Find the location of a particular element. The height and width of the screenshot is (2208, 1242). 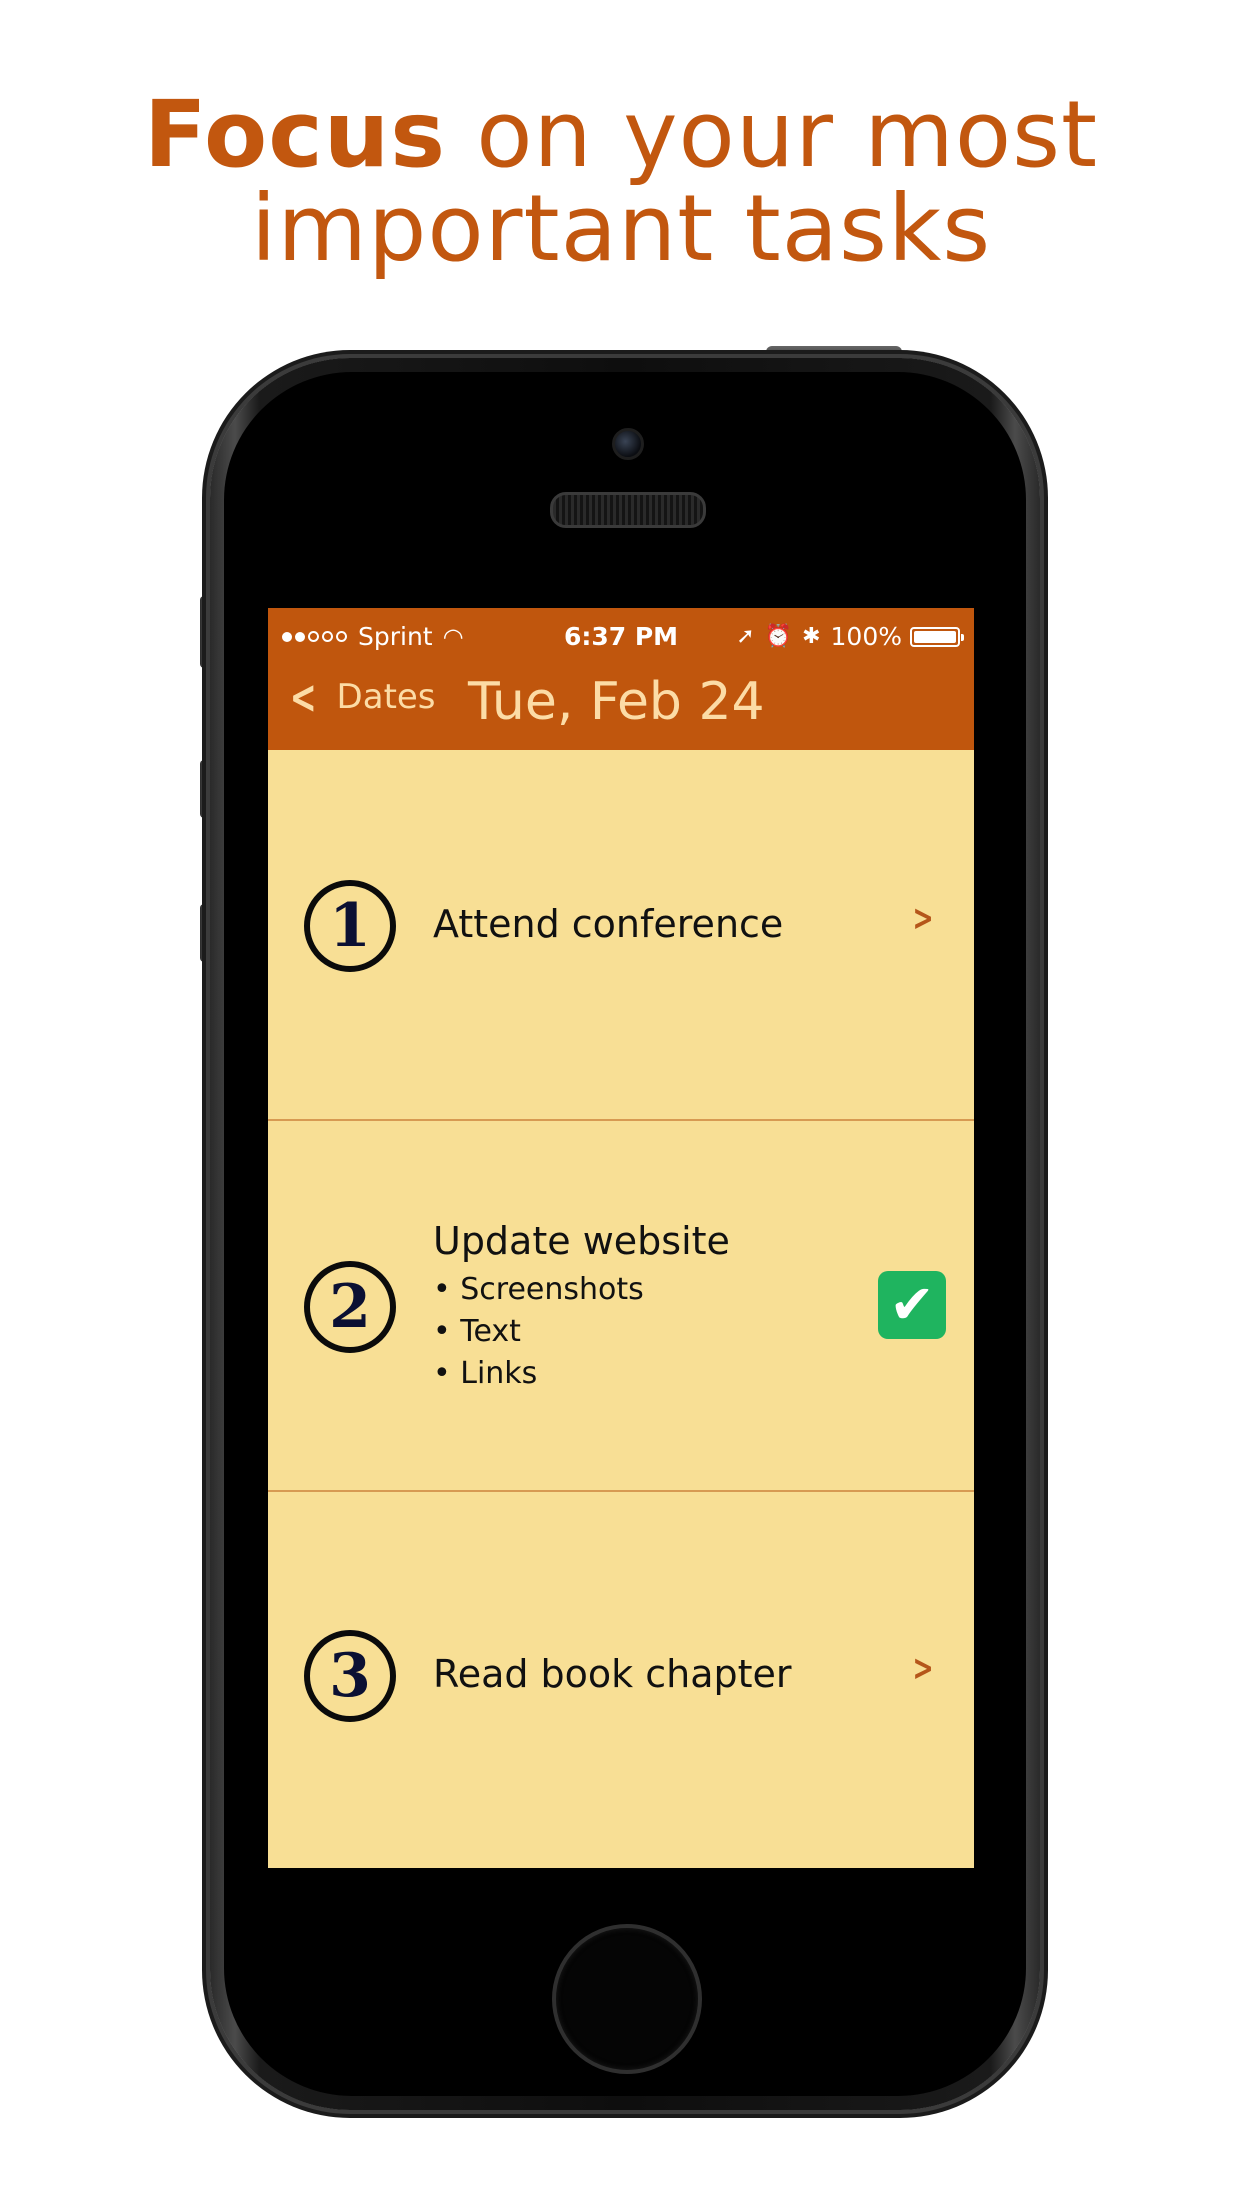

task-row-1: 1 Attend conference > is located at coordinates (621, 935).